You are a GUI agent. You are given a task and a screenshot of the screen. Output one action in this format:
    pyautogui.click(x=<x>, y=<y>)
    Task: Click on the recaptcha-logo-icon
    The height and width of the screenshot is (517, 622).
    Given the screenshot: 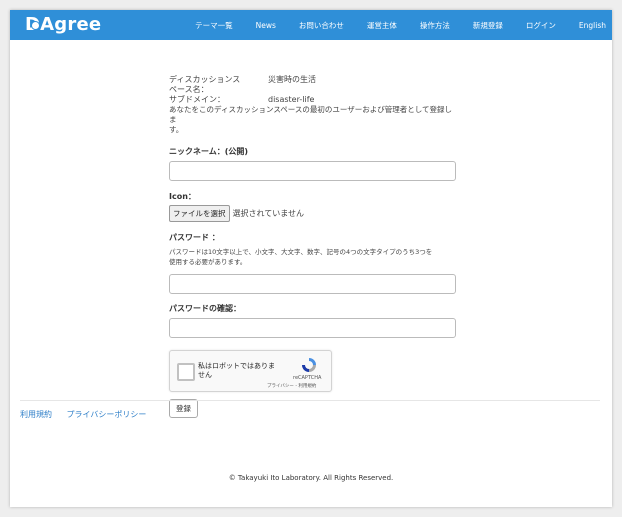 What is the action you would take?
    pyautogui.click(x=309, y=365)
    